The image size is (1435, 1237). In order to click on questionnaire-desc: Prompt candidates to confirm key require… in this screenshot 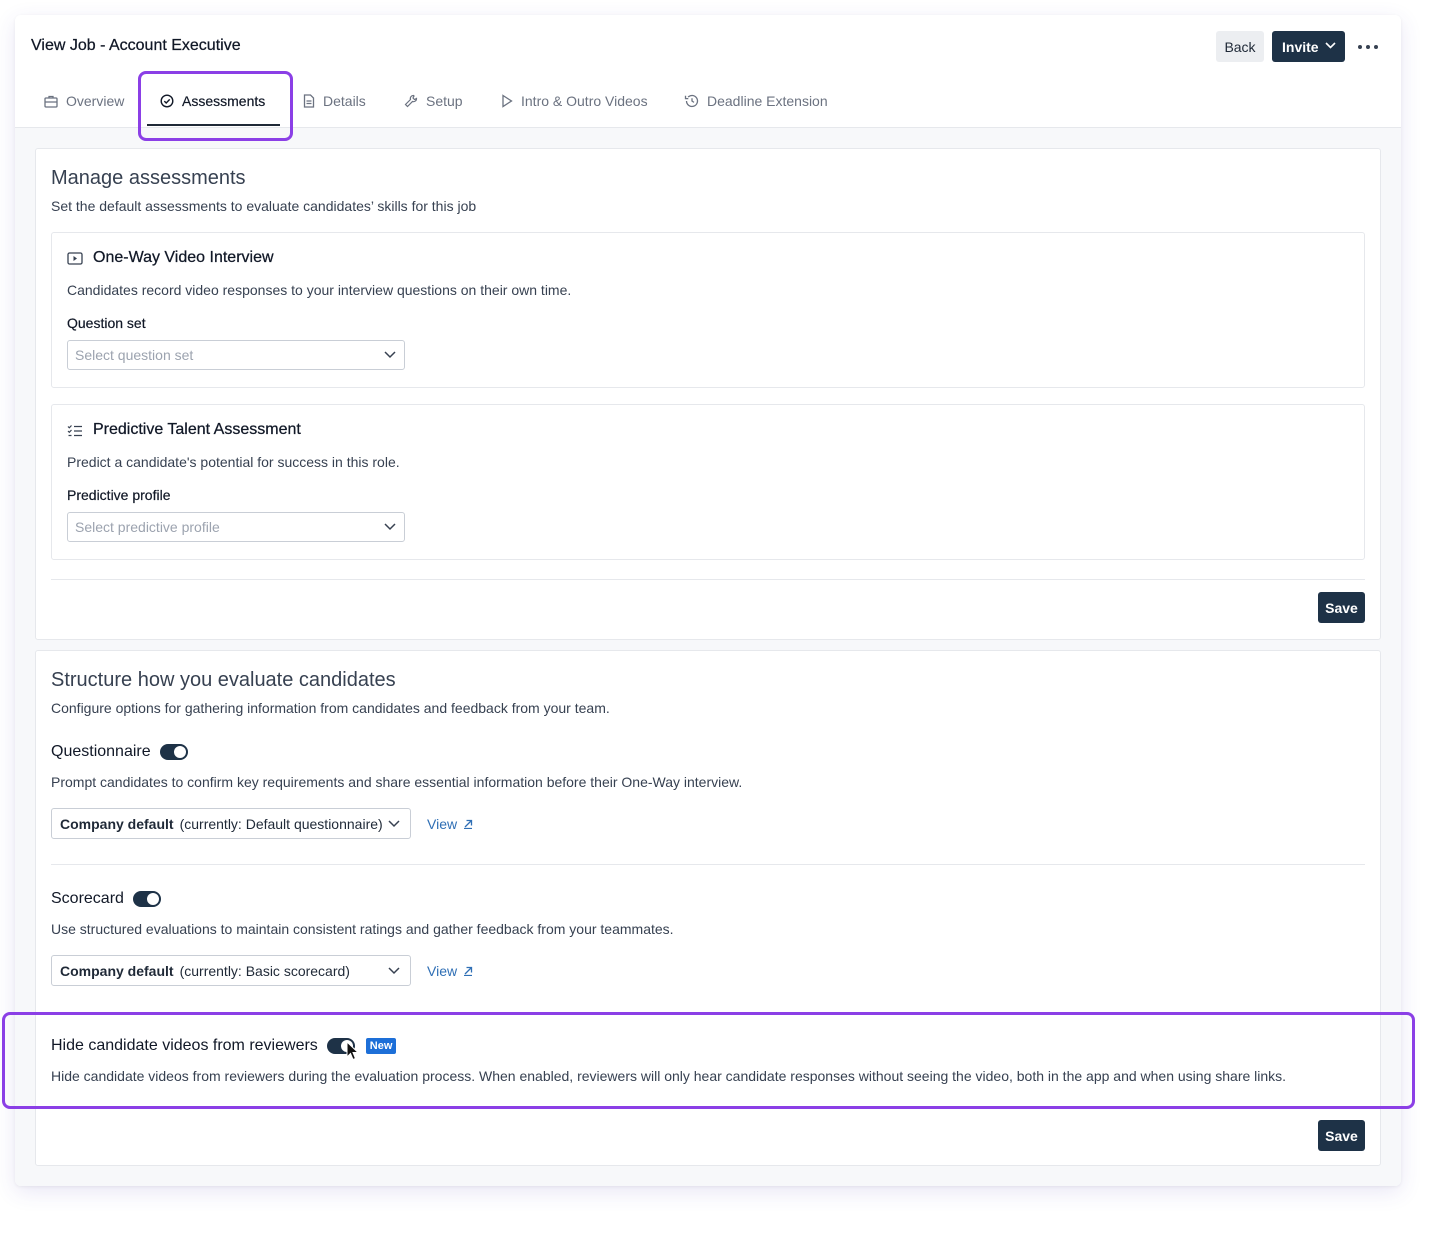, I will do `click(397, 782)`.